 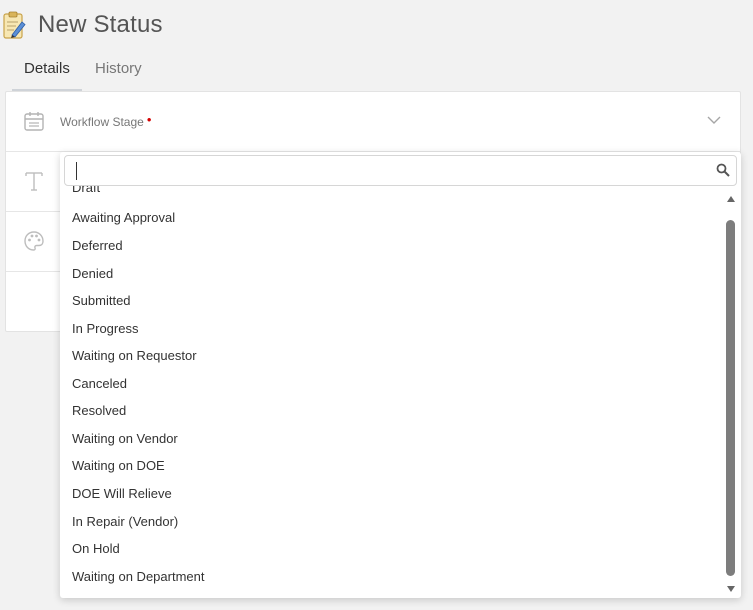 I want to click on list-item: Canceled, so click(x=99, y=383).